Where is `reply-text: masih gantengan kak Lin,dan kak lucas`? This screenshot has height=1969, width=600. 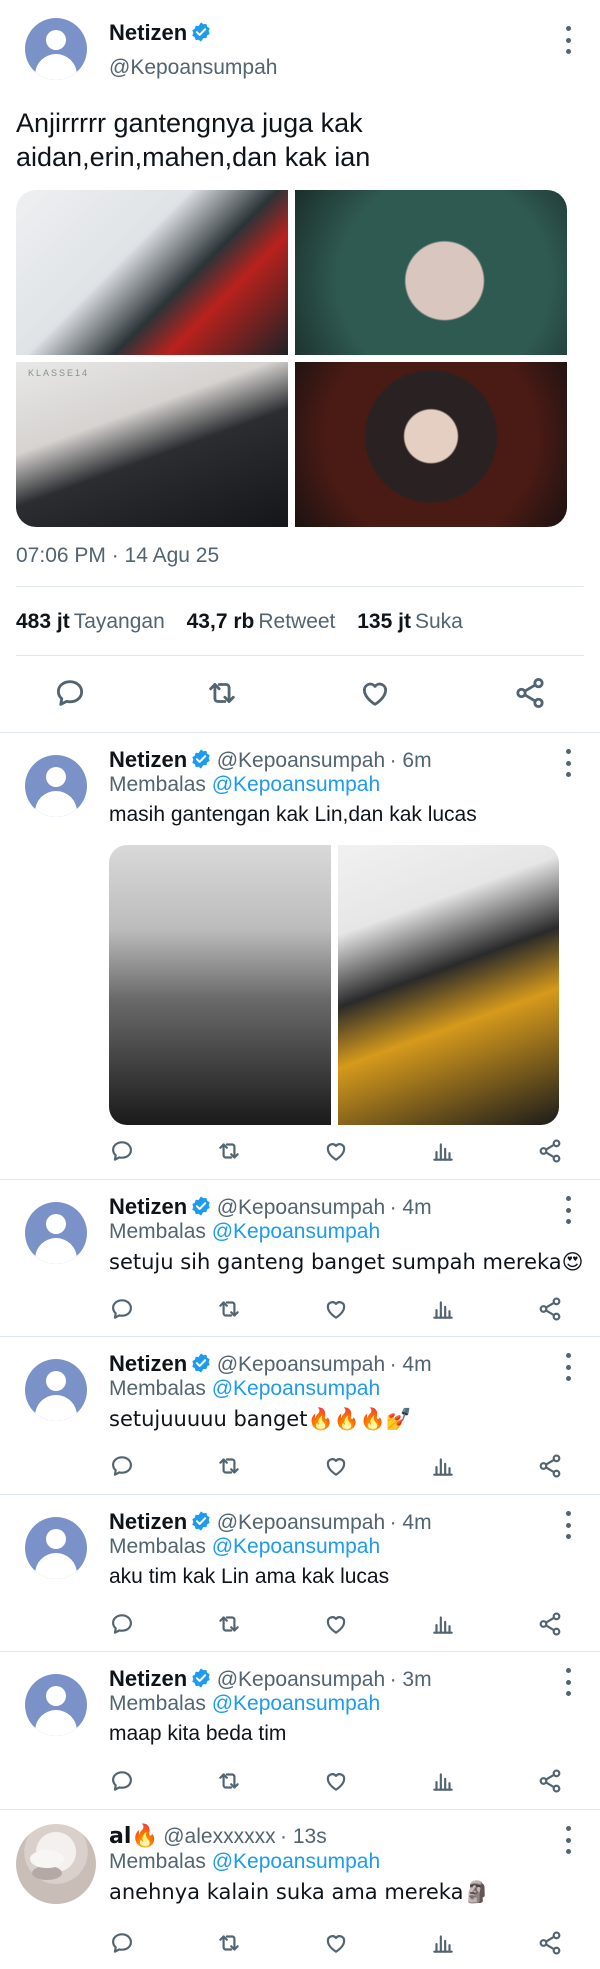
reply-text: masih gantengan kak Lin,dan kak lucas is located at coordinates (293, 814).